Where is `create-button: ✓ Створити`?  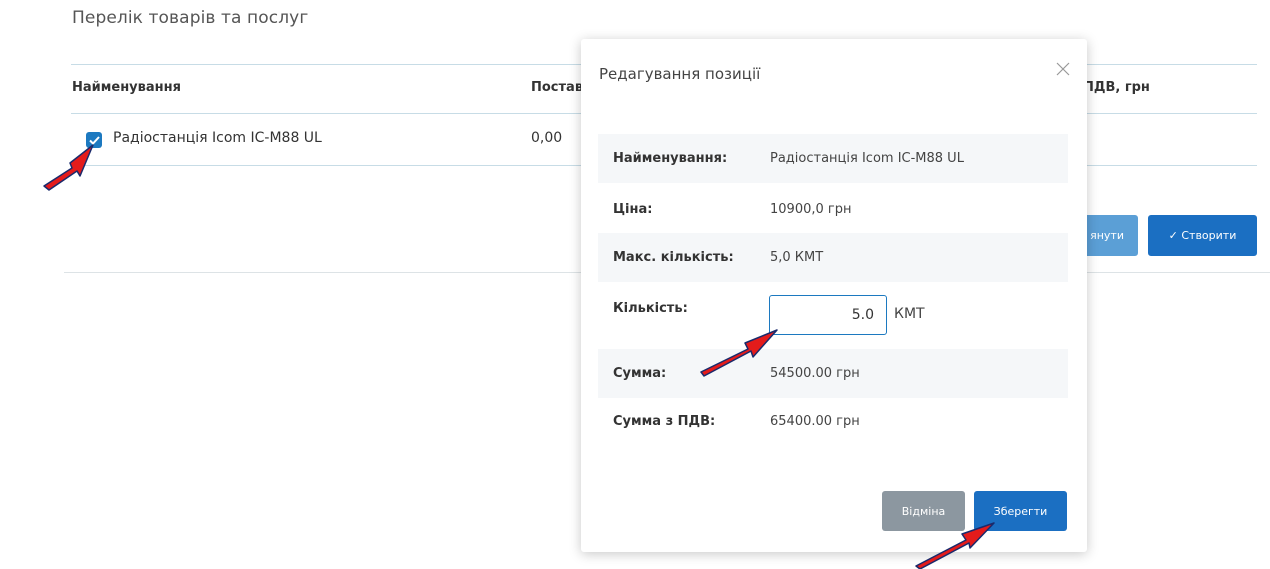 create-button: ✓ Створити is located at coordinates (1202, 235).